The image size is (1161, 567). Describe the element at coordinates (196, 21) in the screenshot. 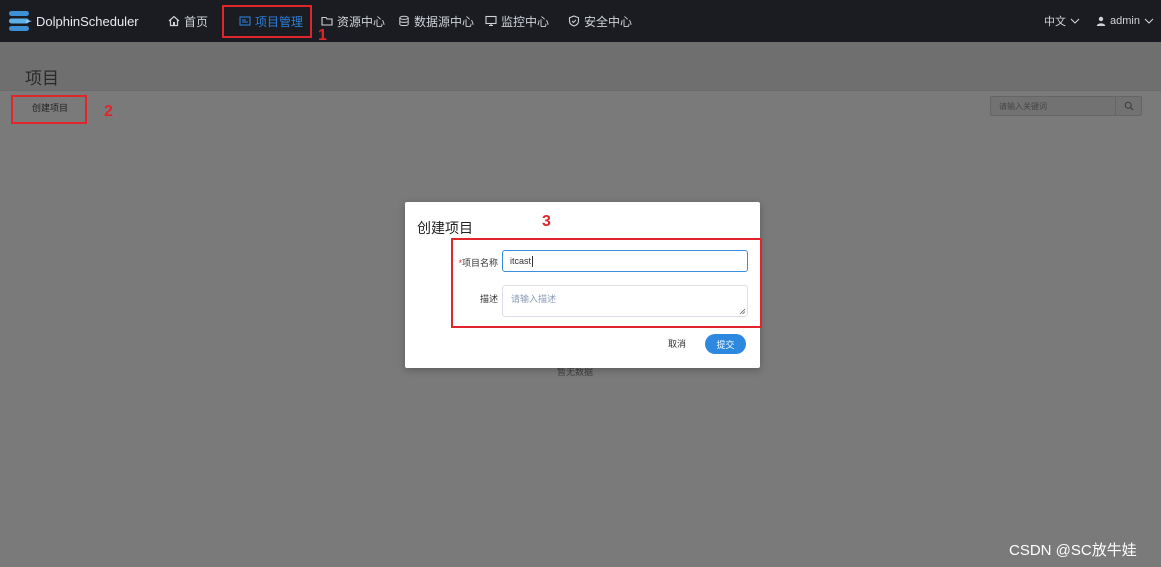

I see `nav-home-label: 首页` at that location.